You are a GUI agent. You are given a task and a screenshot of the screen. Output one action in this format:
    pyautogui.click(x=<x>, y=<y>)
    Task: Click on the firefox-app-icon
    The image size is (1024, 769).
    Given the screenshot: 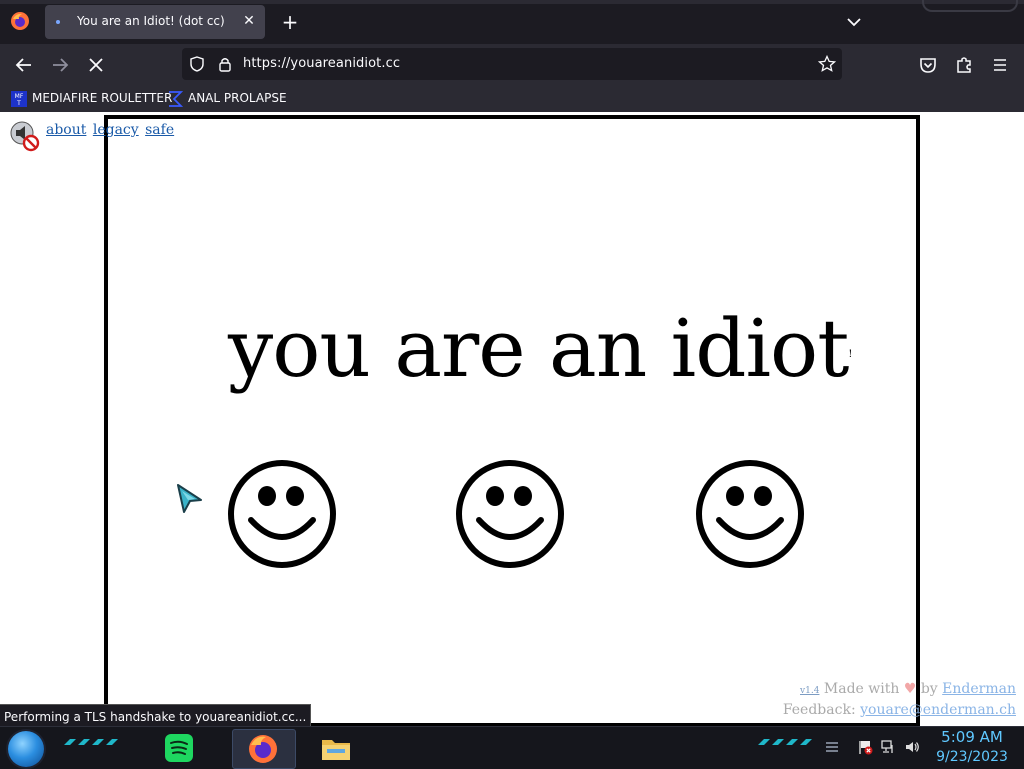 What is the action you would take?
    pyautogui.click(x=263, y=749)
    